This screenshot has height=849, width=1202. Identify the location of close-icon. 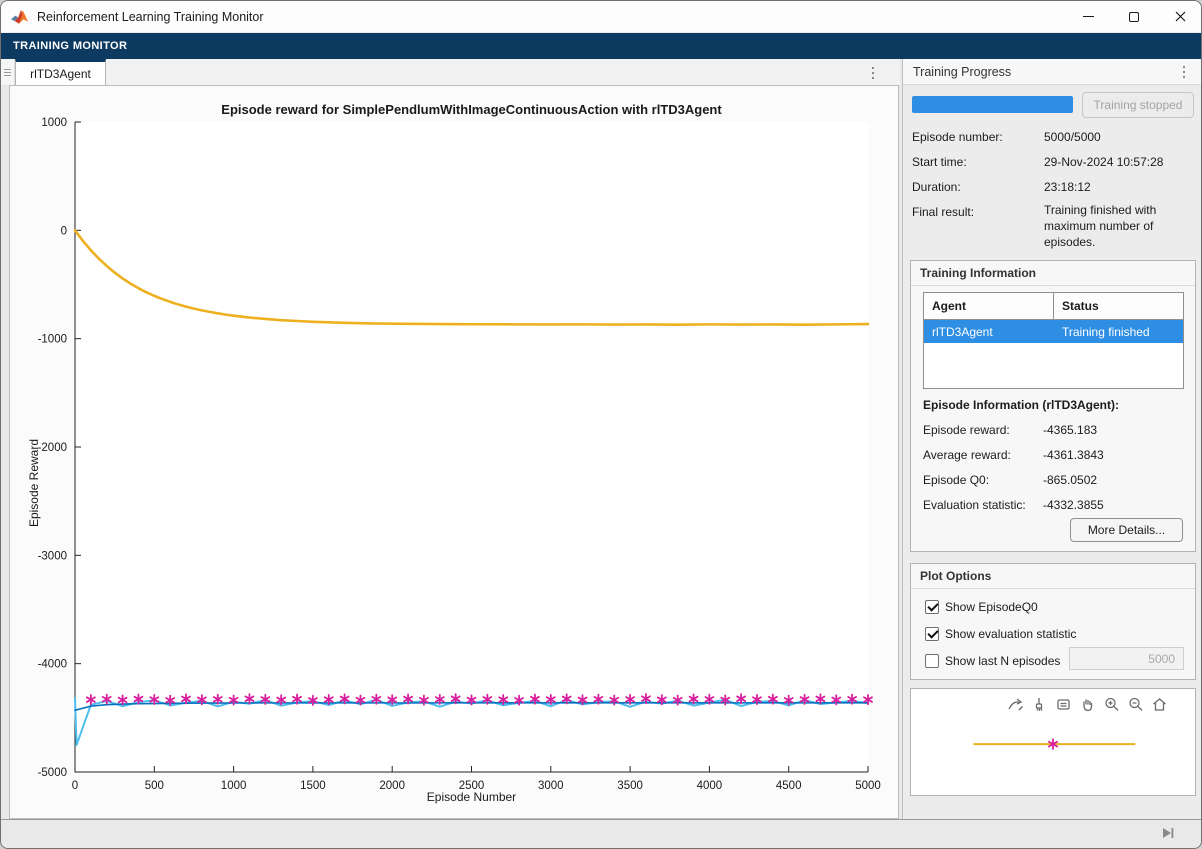
(1179, 16).